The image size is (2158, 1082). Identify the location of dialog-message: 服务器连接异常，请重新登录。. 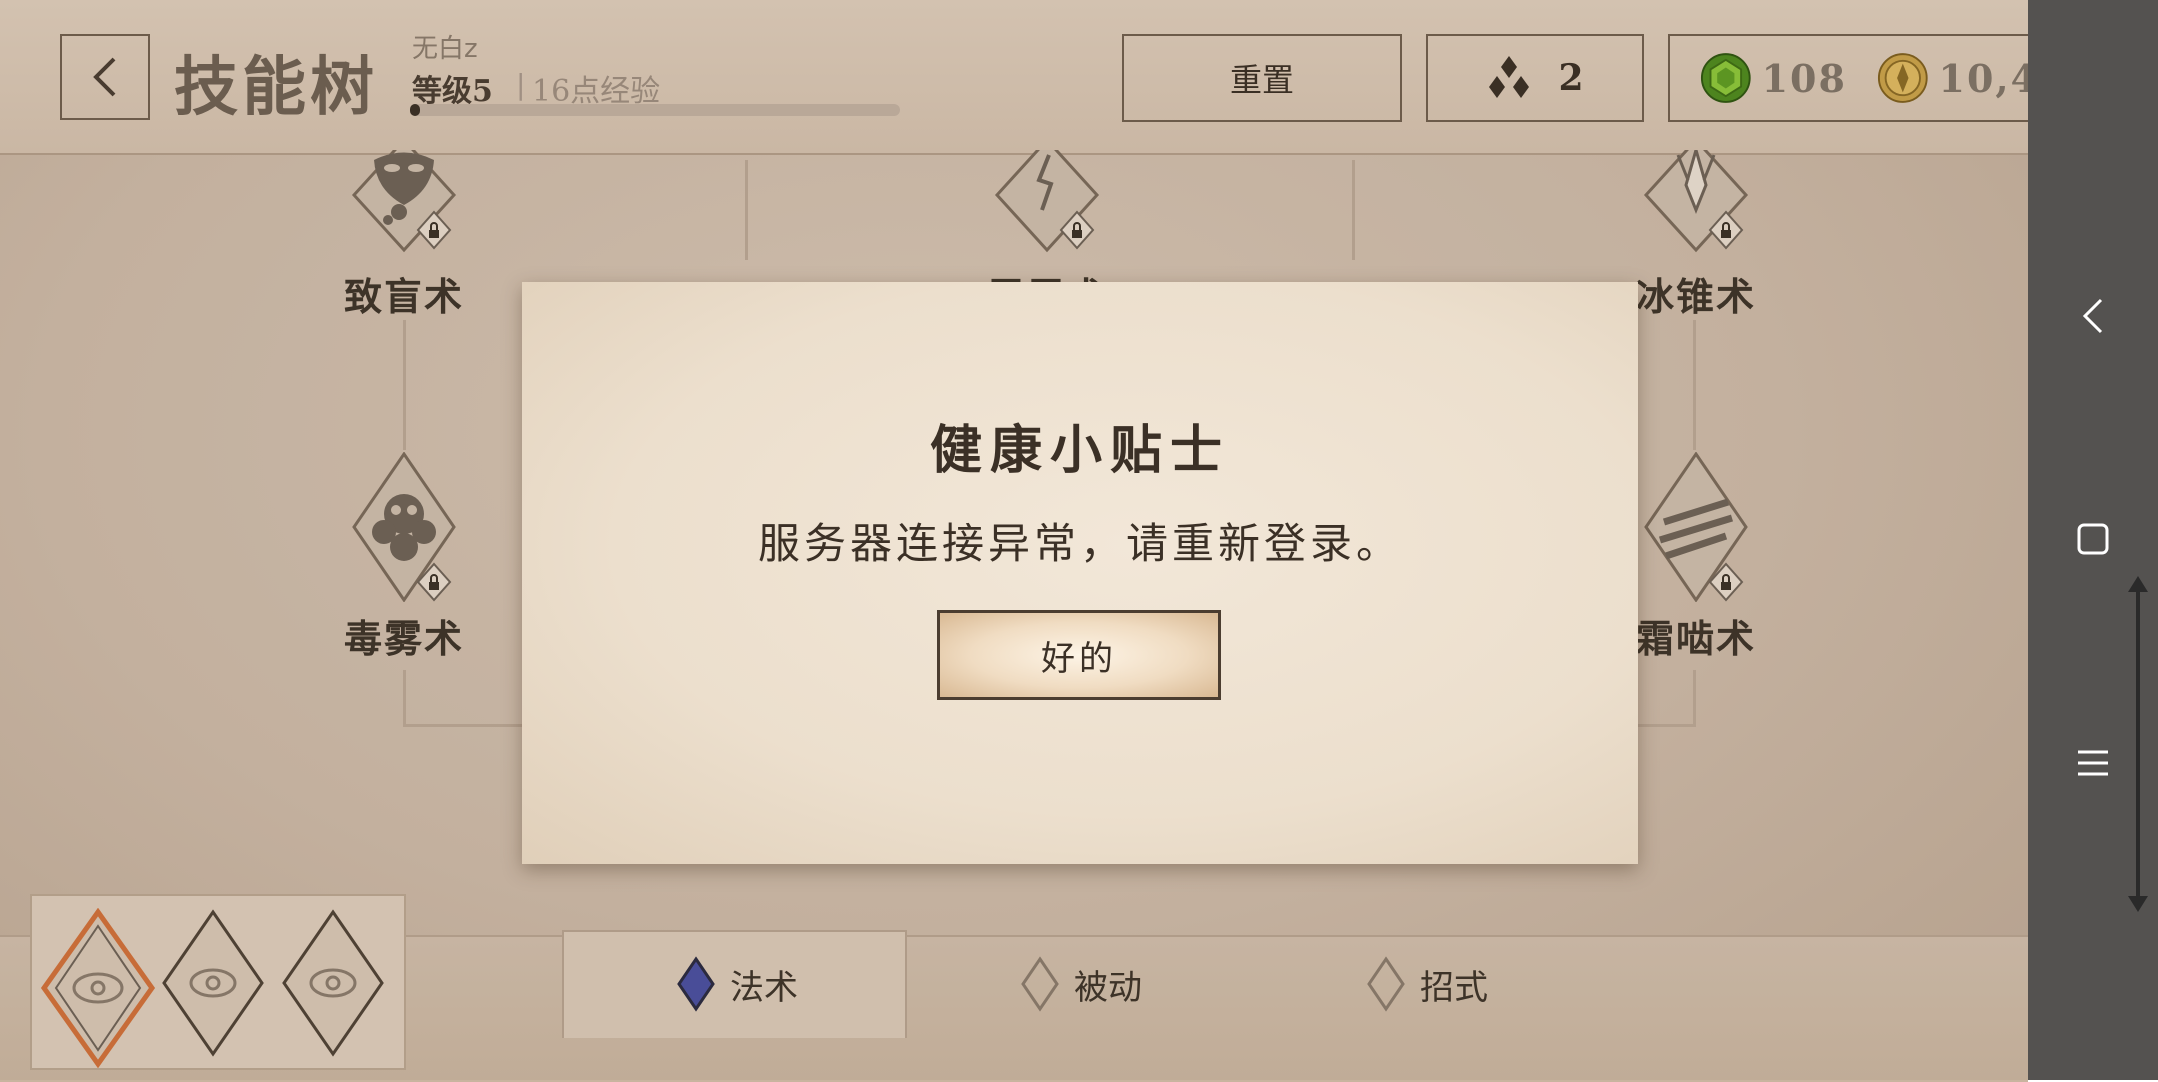
(1079, 543).